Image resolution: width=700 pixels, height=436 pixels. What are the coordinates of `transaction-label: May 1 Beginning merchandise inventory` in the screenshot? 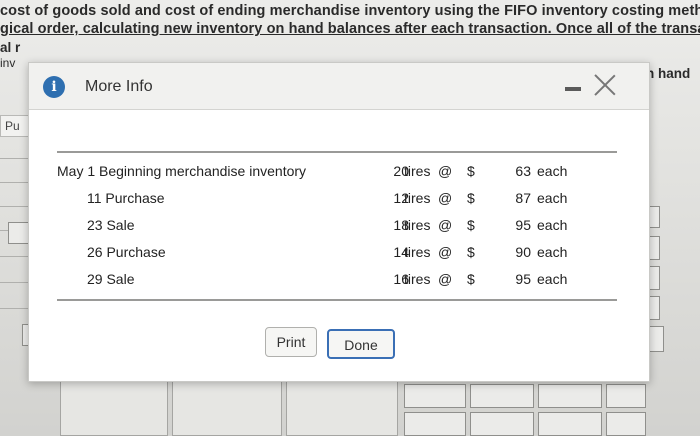 It's located at (182, 171).